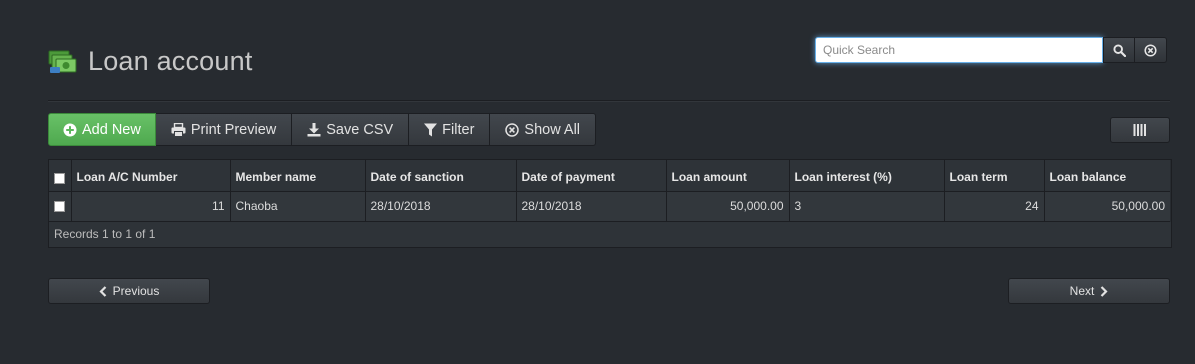 Image resolution: width=1195 pixels, height=364 pixels. I want to click on search-button, so click(1119, 50).